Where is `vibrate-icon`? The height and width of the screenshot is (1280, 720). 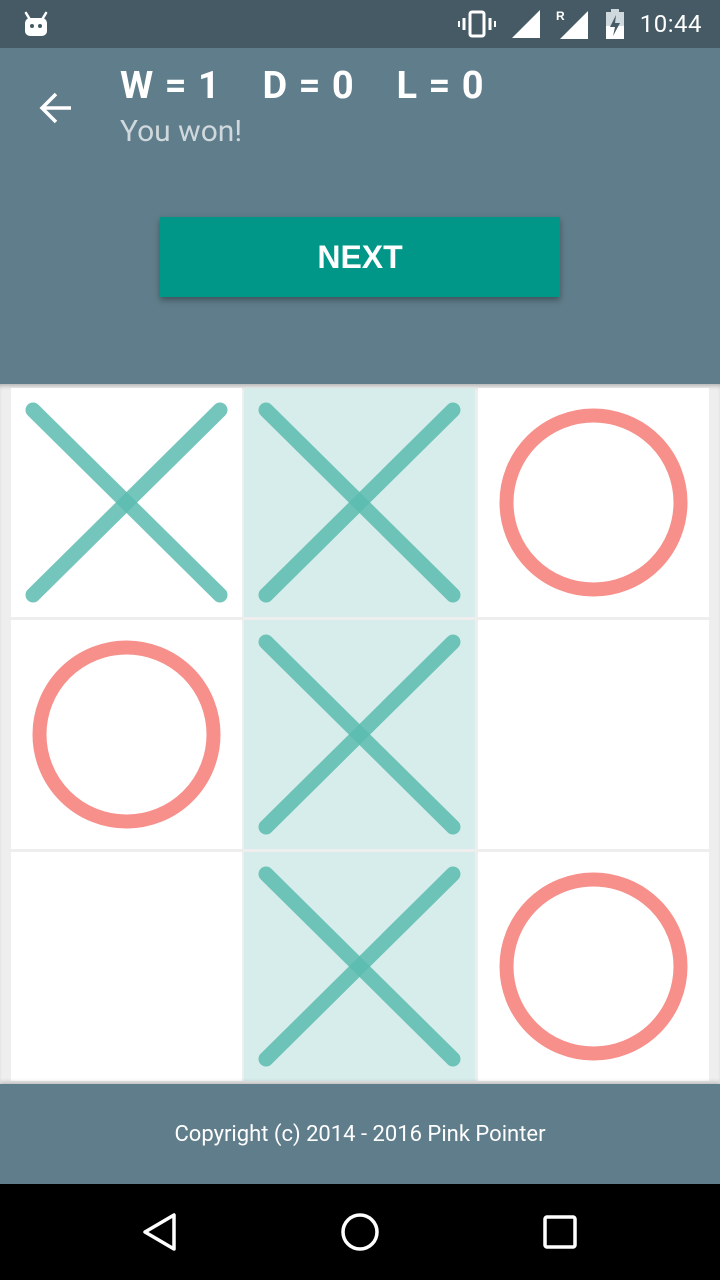
vibrate-icon is located at coordinates (476, 24).